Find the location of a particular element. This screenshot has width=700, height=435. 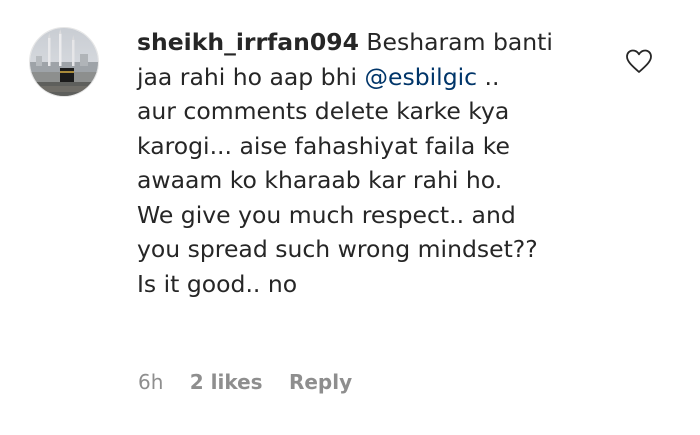

reply-button: Reply is located at coordinates (320, 382).